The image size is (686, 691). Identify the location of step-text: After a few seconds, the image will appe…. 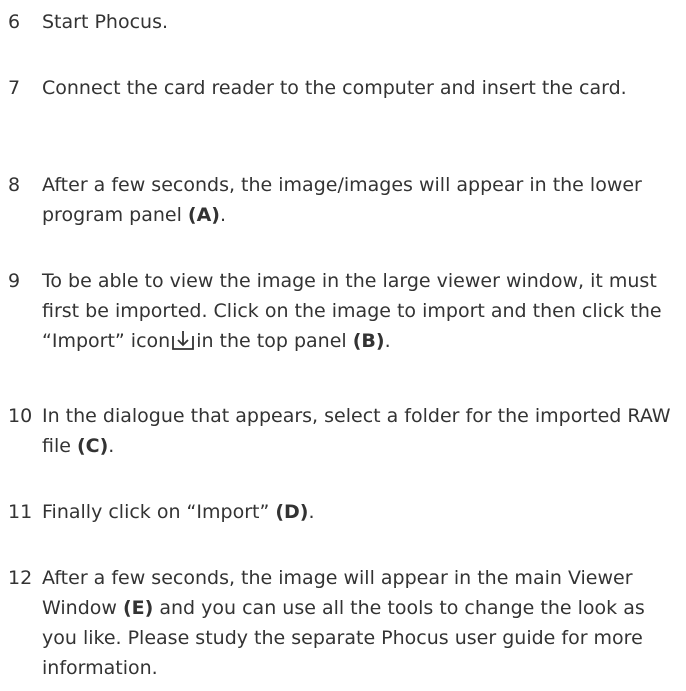
(343, 623).